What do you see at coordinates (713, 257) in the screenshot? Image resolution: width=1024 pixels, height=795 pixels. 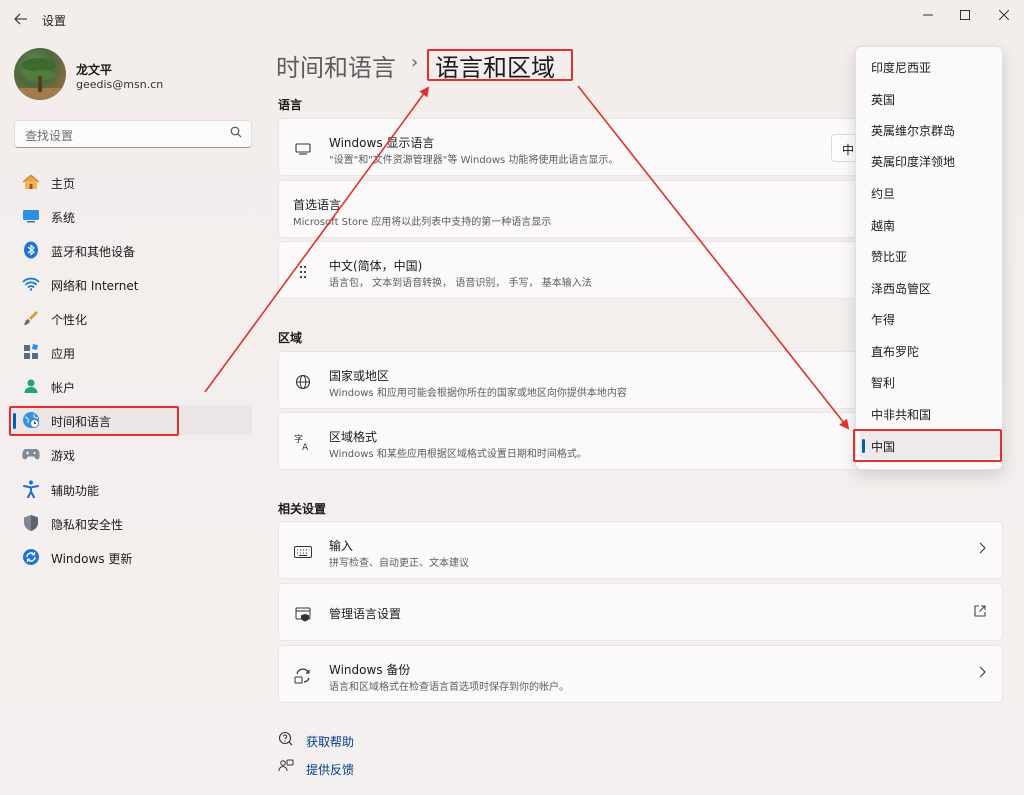 I see `arrow-to-selection` at bounding box center [713, 257].